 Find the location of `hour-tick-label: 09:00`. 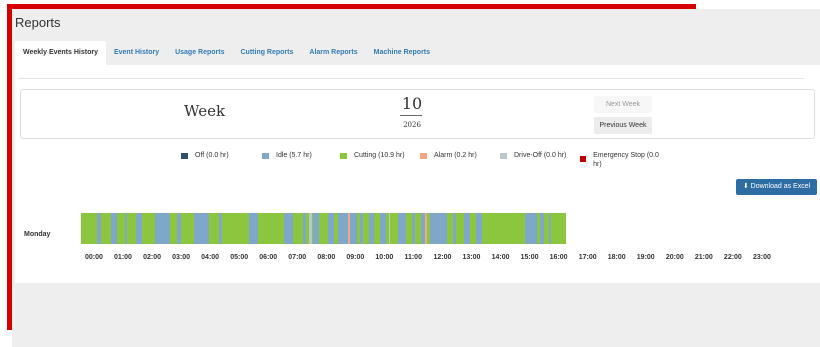

hour-tick-label: 09:00 is located at coordinates (355, 257).